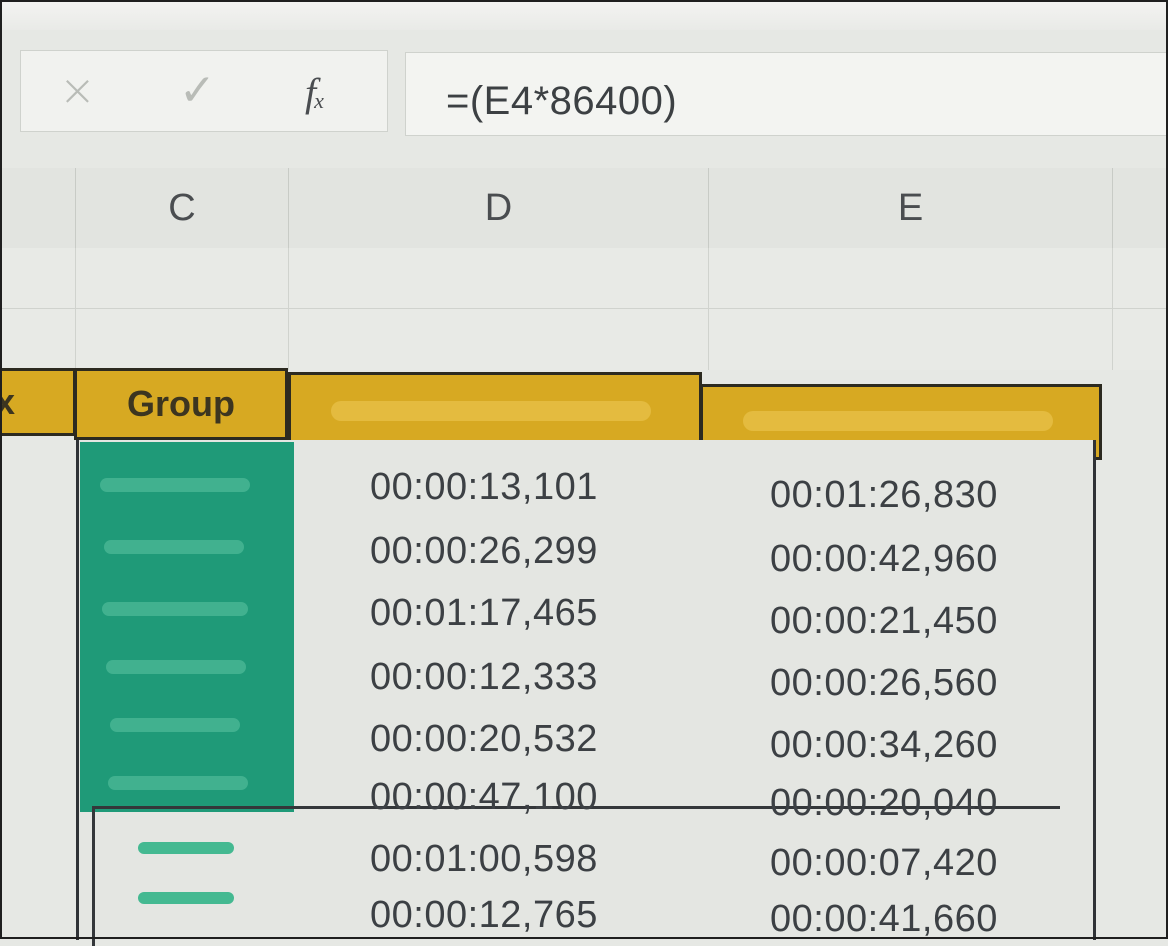 The image size is (1168, 946). Describe the element at coordinates (786, 94) in the screenshot. I see `formula-input: =(E4*86400)` at that location.